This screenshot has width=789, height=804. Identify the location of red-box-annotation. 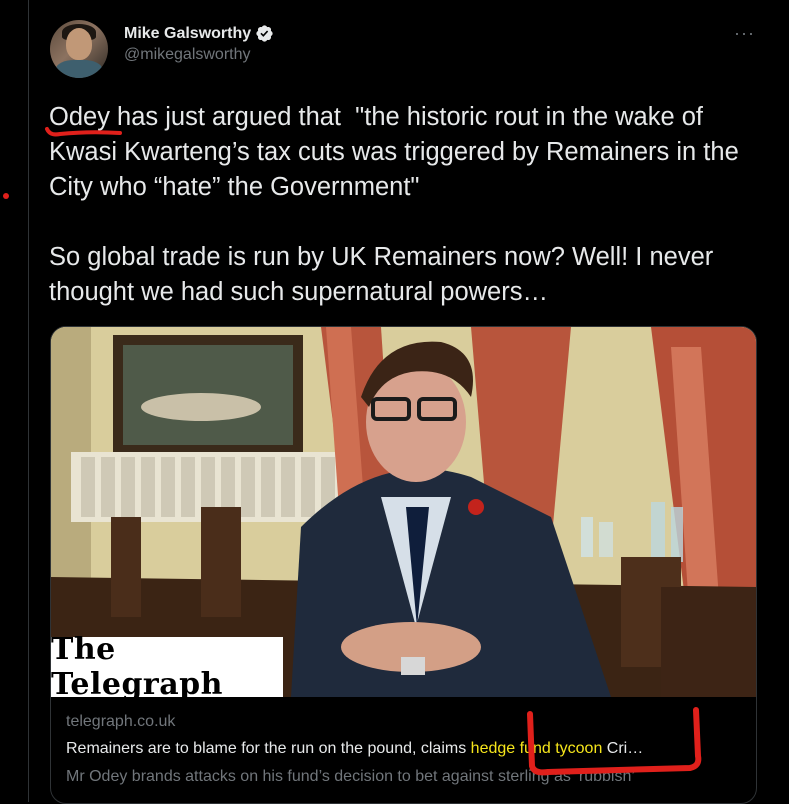
(614, 741).